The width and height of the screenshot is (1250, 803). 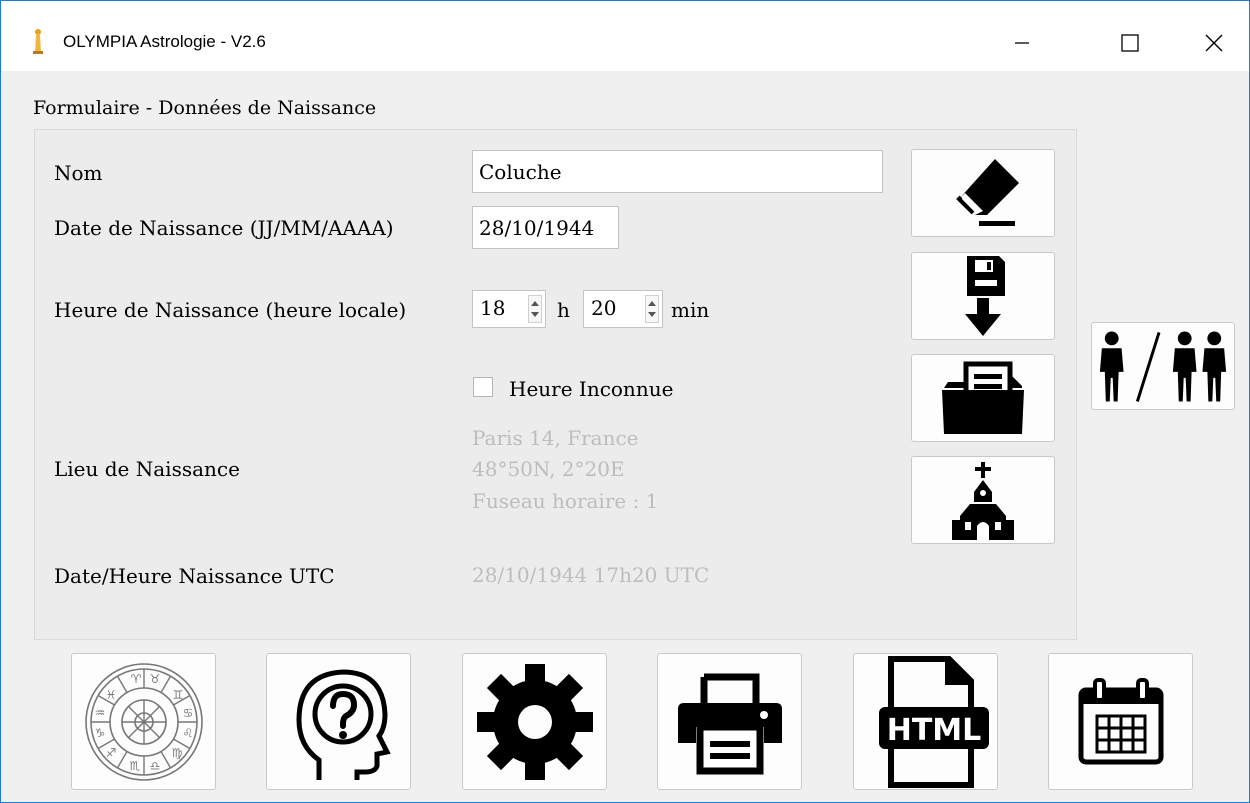 I want to click on title-bar: OLYMPIA Astrologie - V2.6, so click(x=625, y=36).